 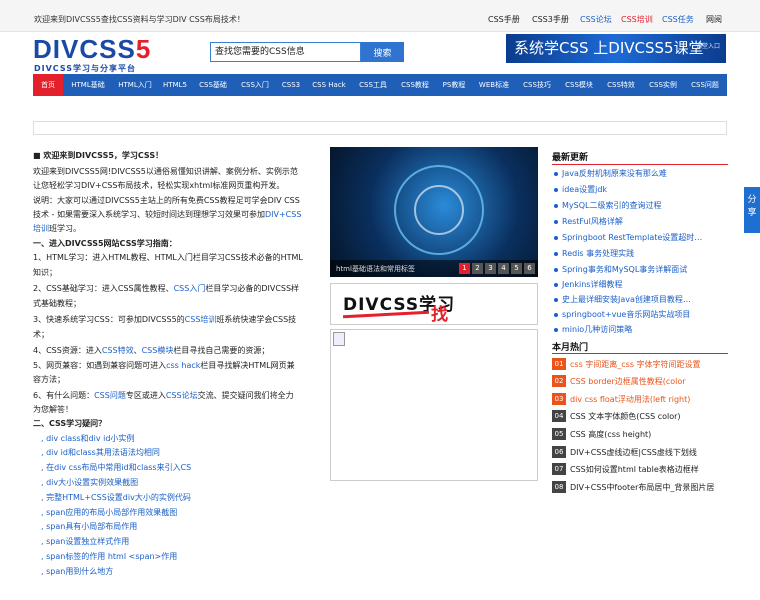 I want to click on share-button: 分享, so click(x=752, y=210).